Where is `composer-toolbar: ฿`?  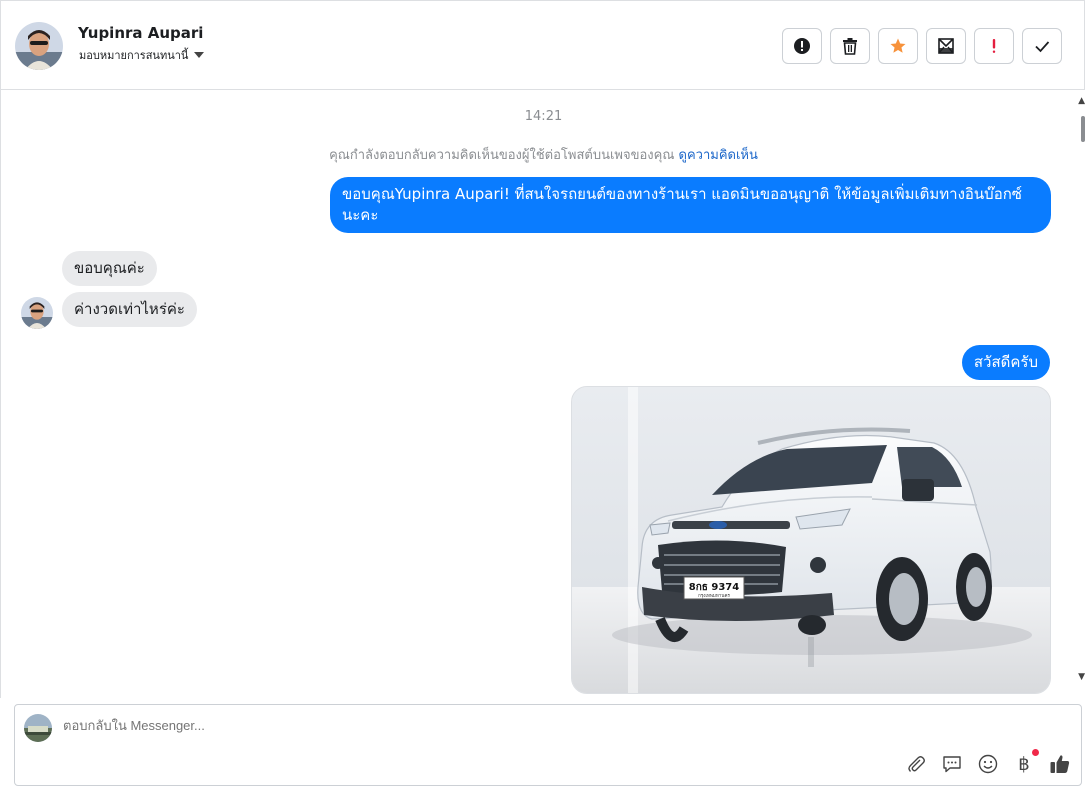
composer-toolbar: ฿ is located at coordinates (988, 762).